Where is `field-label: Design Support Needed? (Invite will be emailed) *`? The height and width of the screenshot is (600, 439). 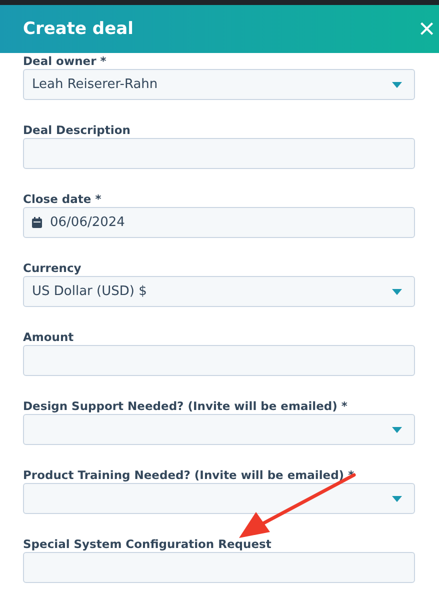
field-label: Design Support Needed? (Invite will be emailed) * is located at coordinates (185, 406).